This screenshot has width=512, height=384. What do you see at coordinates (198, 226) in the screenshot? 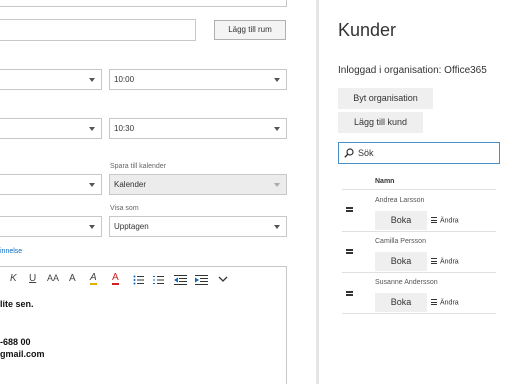
I see `show-as-select: Upptagen` at bounding box center [198, 226].